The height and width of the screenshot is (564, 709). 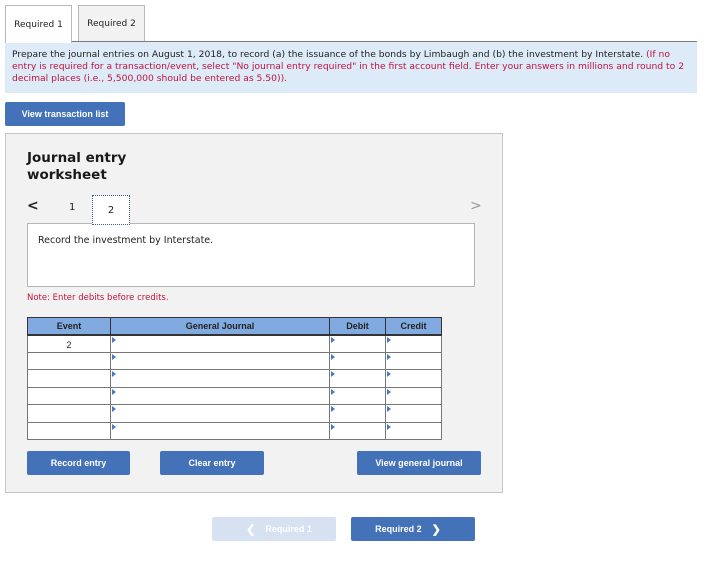 I want to click on chevron-left-icon: <, so click(x=33, y=206).